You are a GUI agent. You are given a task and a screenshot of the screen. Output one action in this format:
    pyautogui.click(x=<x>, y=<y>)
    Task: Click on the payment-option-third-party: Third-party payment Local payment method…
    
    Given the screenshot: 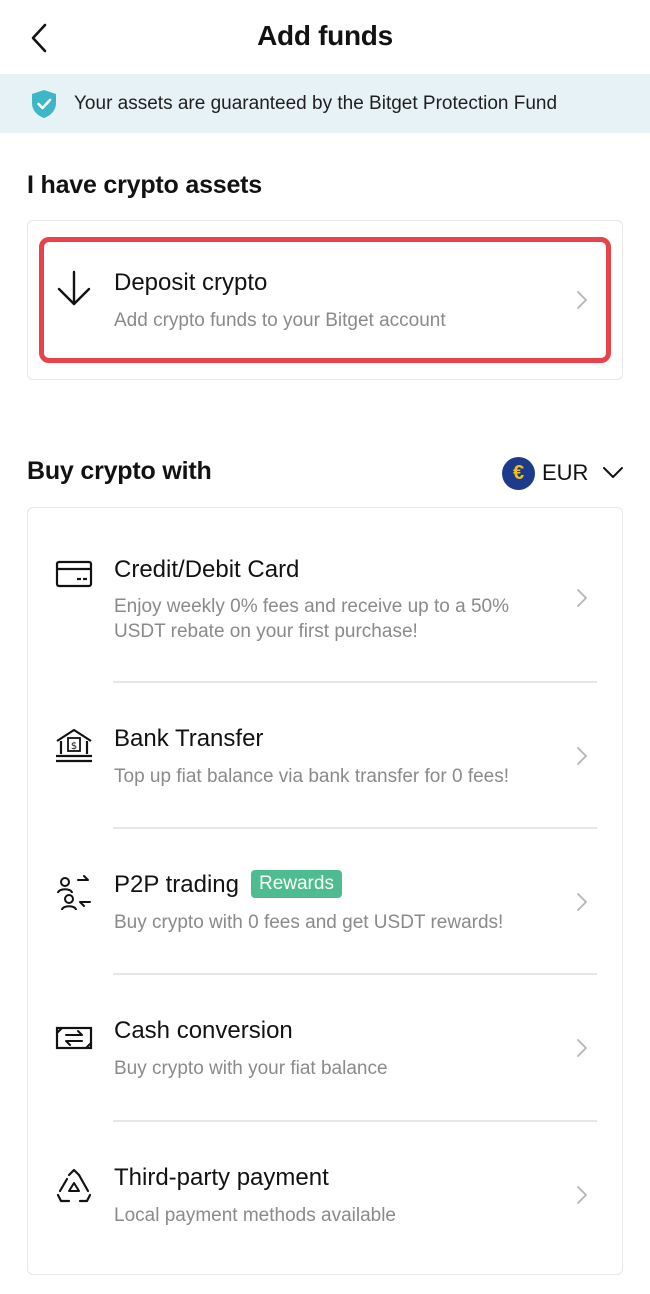 What is the action you would take?
    pyautogui.click(x=325, y=1194)
    